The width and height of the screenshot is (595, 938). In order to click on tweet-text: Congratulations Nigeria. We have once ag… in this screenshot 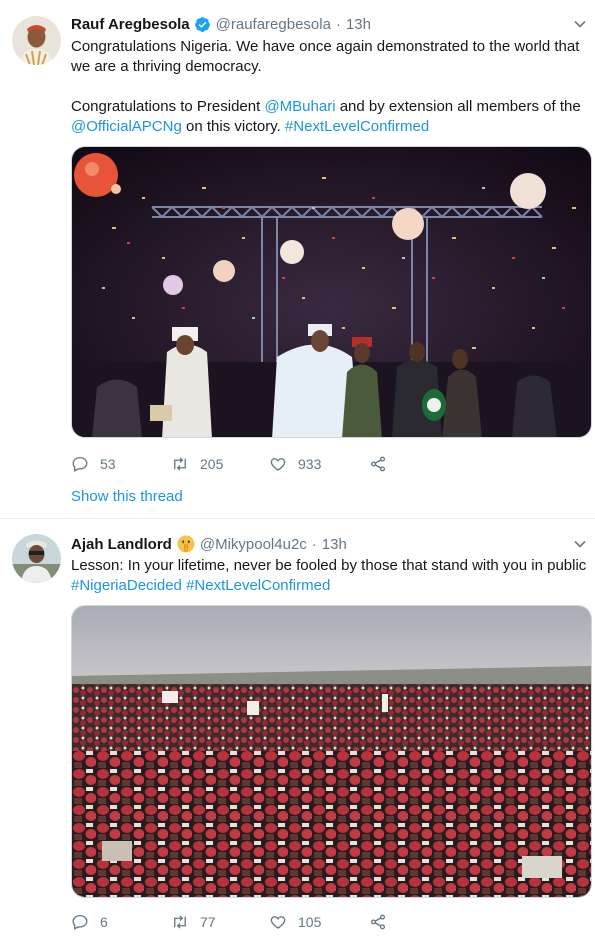, I will do `click(331, 87)`.